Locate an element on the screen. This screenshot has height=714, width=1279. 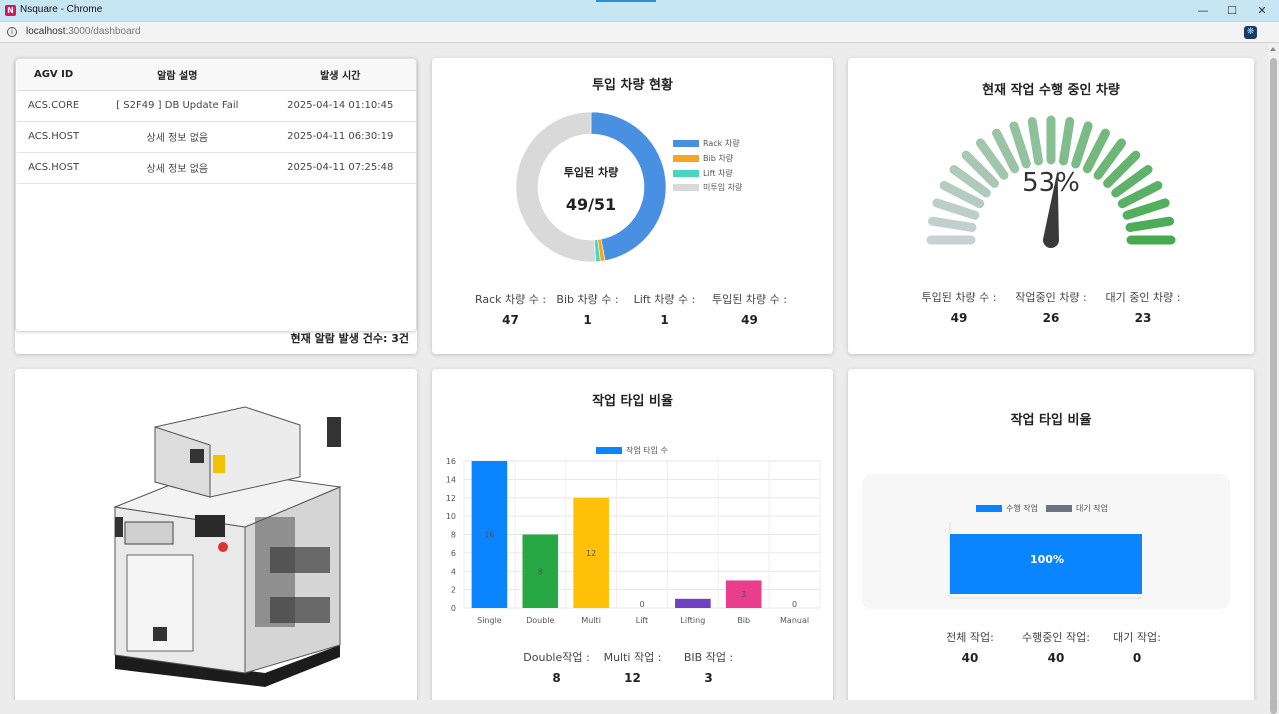
job-type-title: 작업 타입 비율 is located at coordinates (632, 401).